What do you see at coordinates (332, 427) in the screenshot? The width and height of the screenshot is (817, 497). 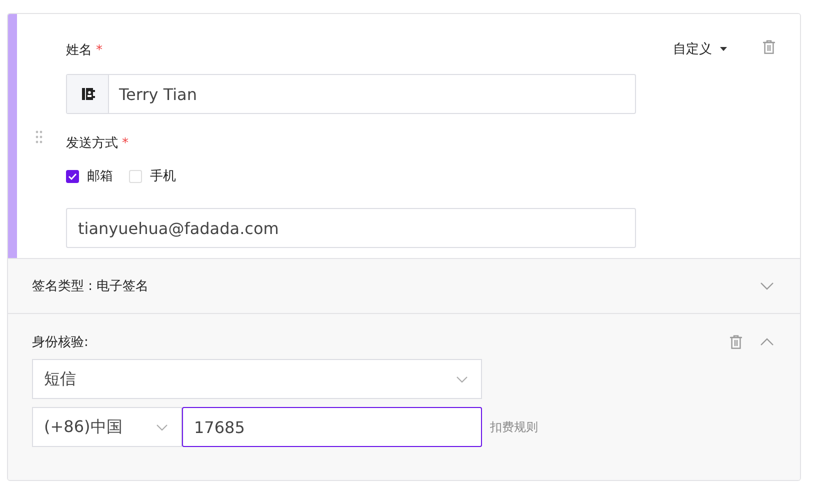 I see `phone-field: 17685` at bounding box center [332, 427].